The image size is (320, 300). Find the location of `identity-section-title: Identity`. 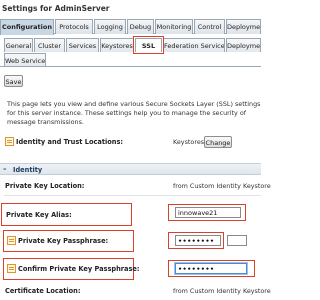

identity-section-title: Identity is located at coordinates (28, 170).